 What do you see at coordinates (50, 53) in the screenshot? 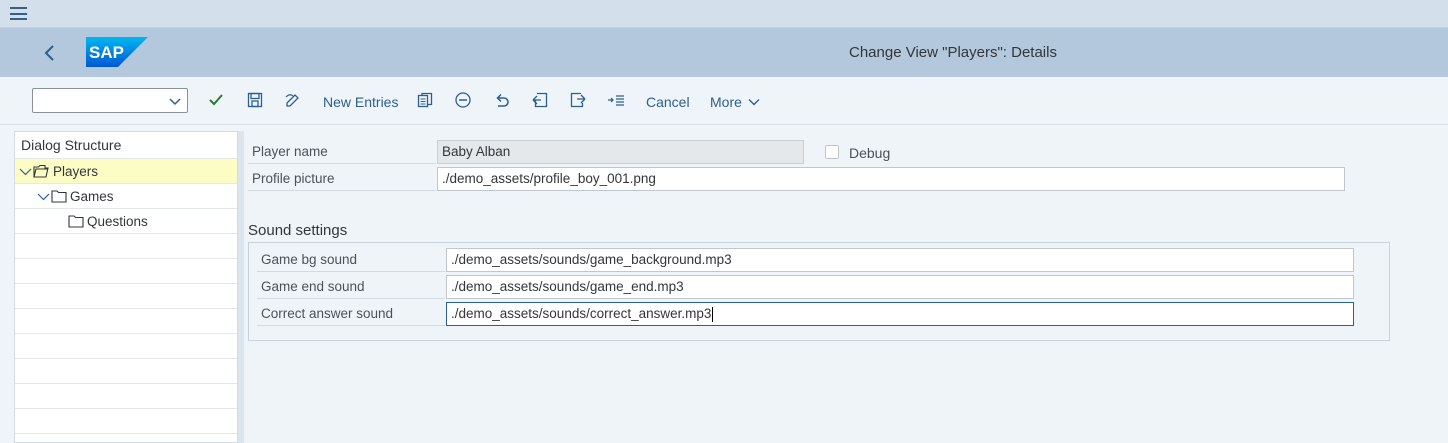
I see `back-arrow-icon` at bounding box center [50, 53].